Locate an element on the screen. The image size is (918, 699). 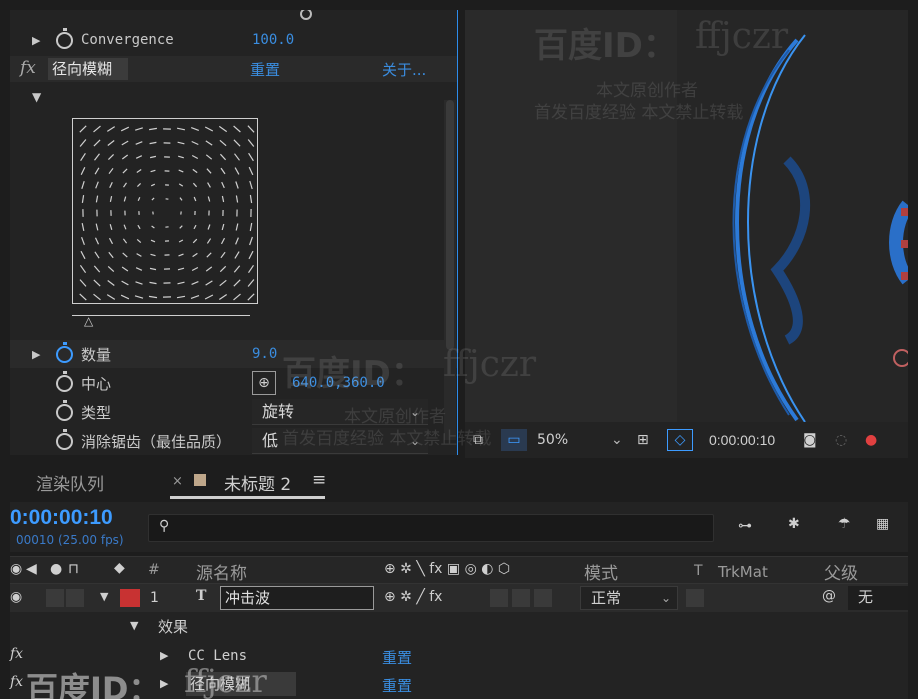
timeline-search: ⚲ is located at coordinates (431, 528).